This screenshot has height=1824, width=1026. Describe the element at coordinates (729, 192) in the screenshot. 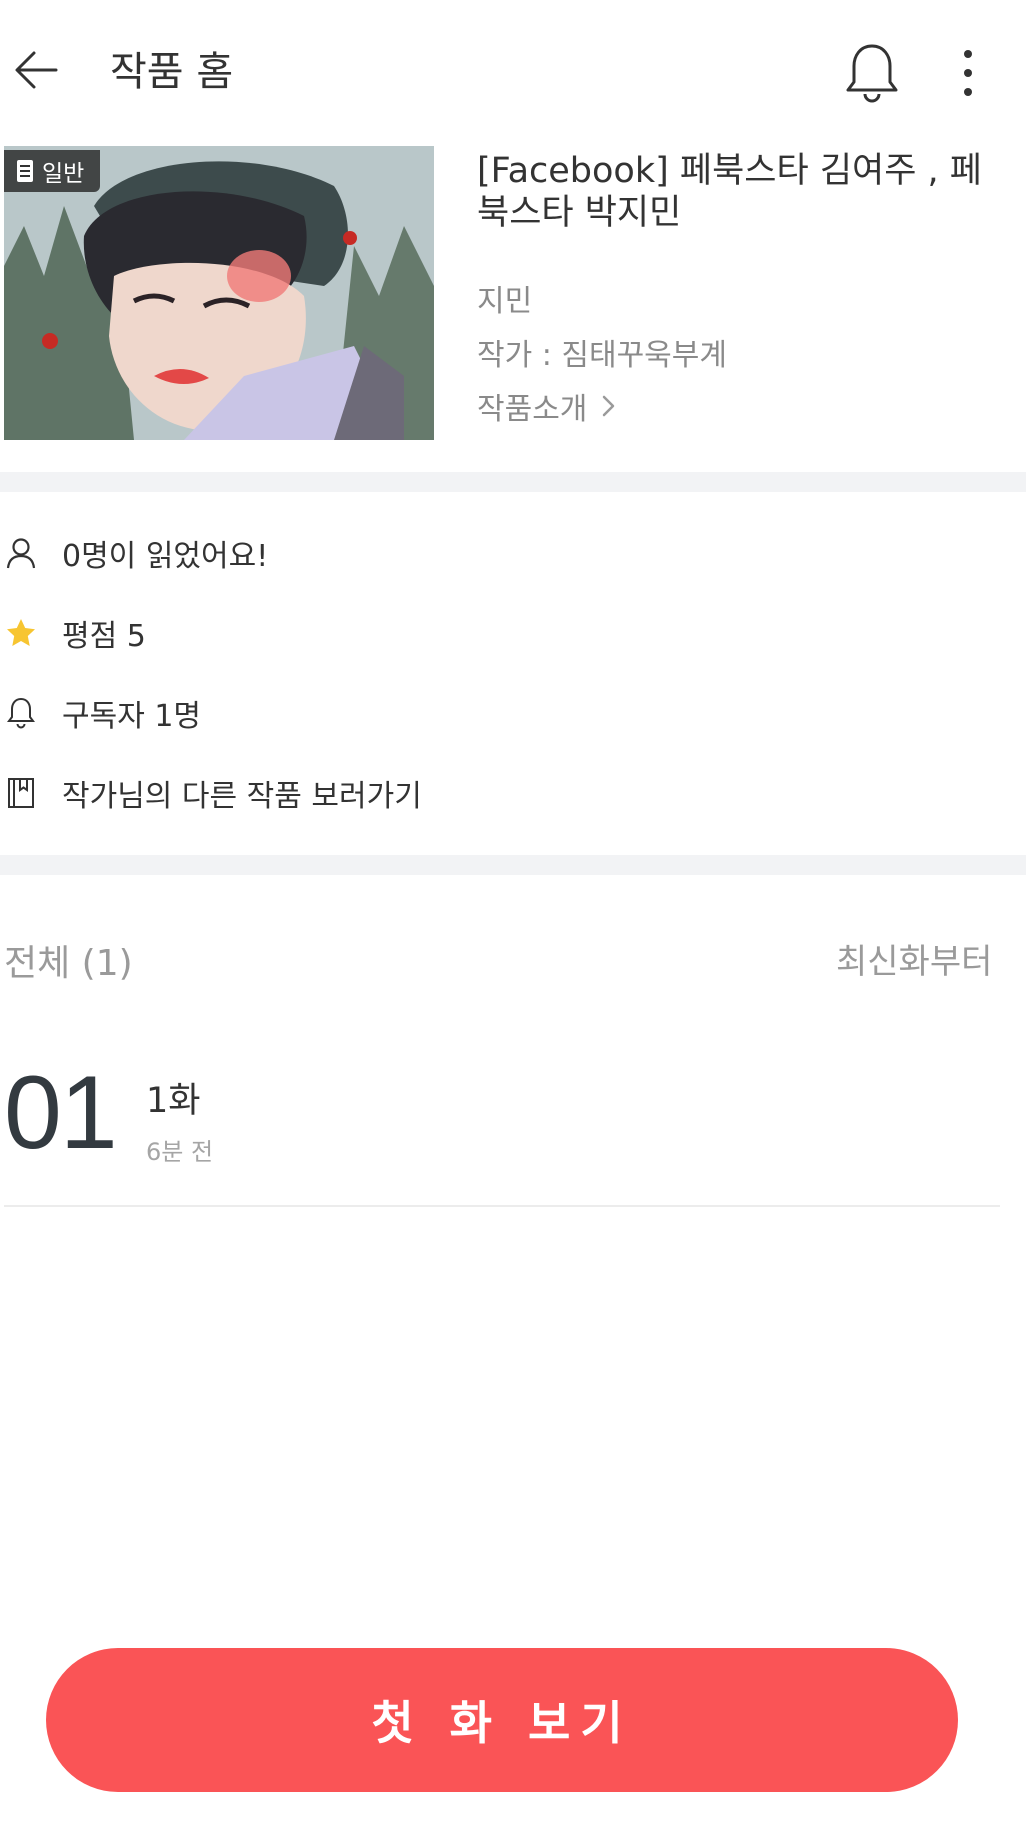

I see `work-title: [Facebook] 페북스타 김여주 , 페북스타 박지민` at that location.